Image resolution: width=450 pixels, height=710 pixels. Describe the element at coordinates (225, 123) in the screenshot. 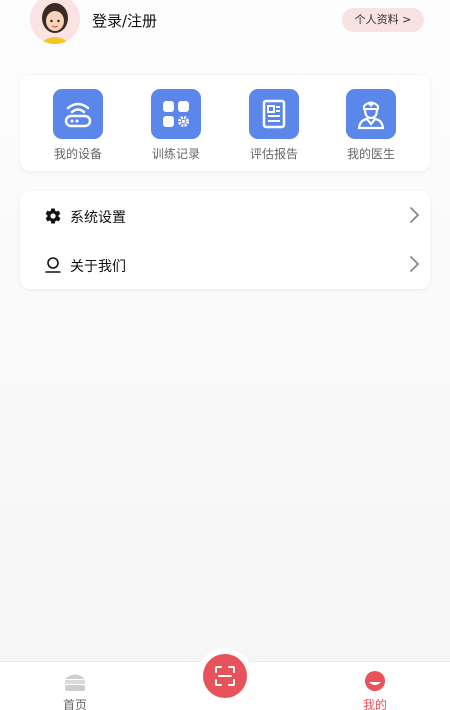

I see `feature-grid-card: 我的设备 训练记录 评估报告 我的医生` at that location.